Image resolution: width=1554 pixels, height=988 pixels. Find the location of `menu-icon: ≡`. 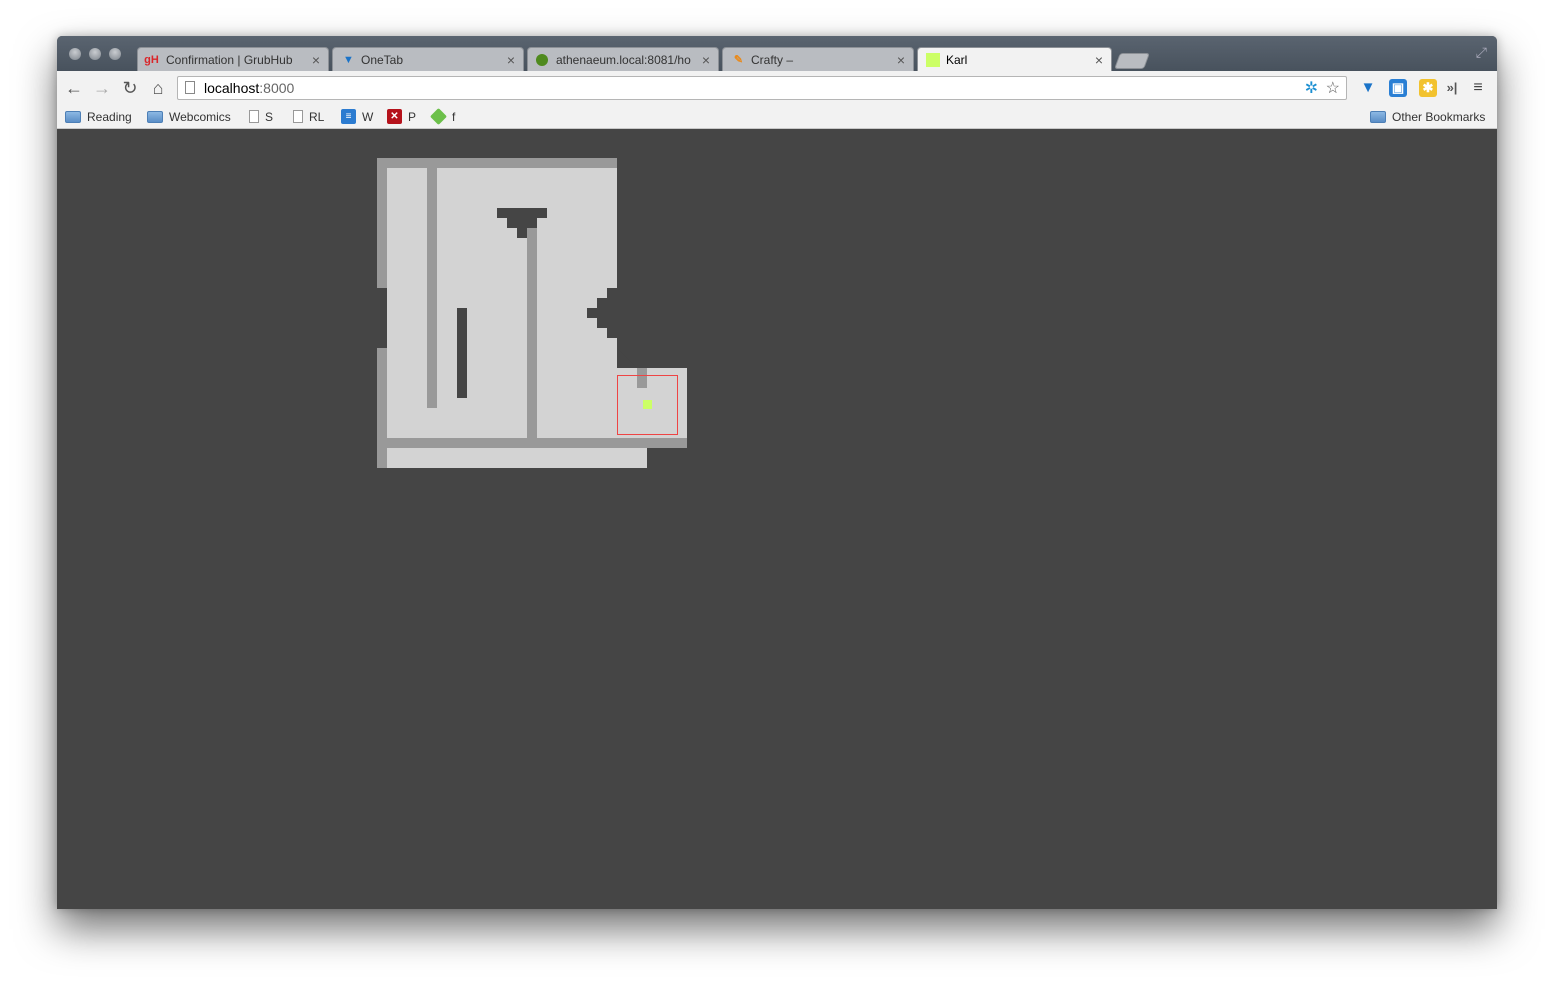

menu-icon: ≡ is located at coordinates (1478, 88).